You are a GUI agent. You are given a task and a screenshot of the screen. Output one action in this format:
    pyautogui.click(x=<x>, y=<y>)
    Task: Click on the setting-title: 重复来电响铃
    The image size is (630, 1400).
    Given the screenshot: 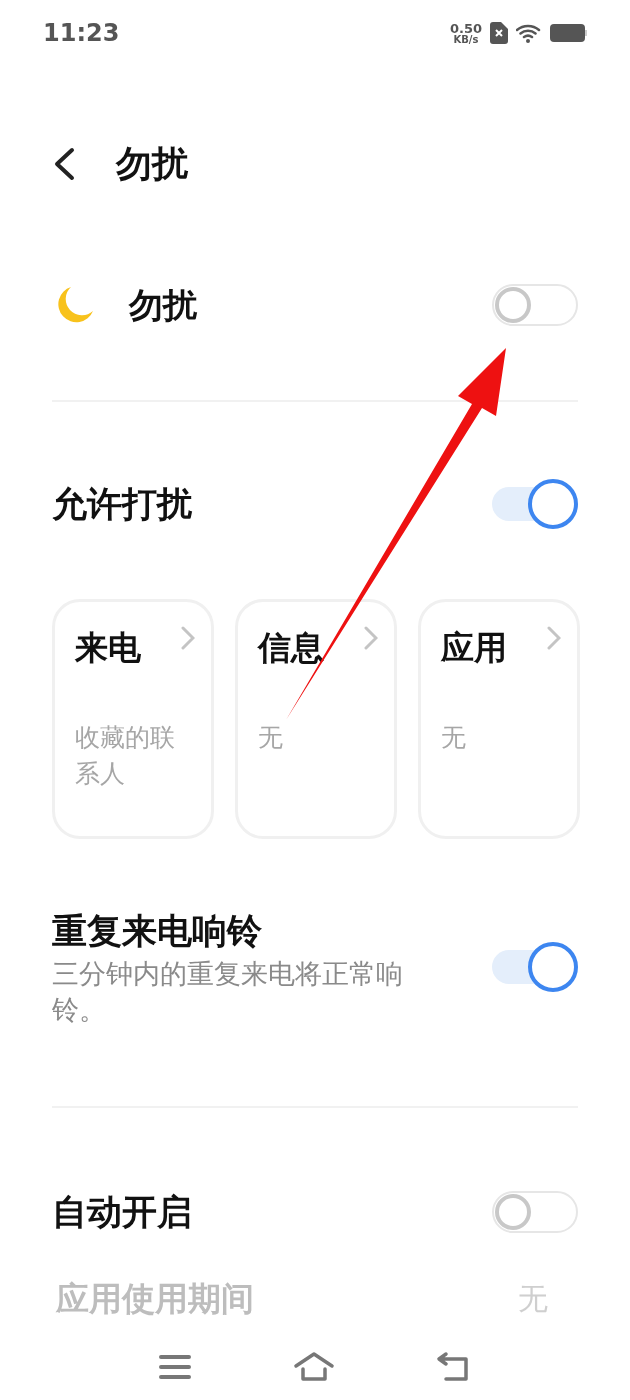 What is the action you would take?
    pyautogui.click(x=157, y=931)
    